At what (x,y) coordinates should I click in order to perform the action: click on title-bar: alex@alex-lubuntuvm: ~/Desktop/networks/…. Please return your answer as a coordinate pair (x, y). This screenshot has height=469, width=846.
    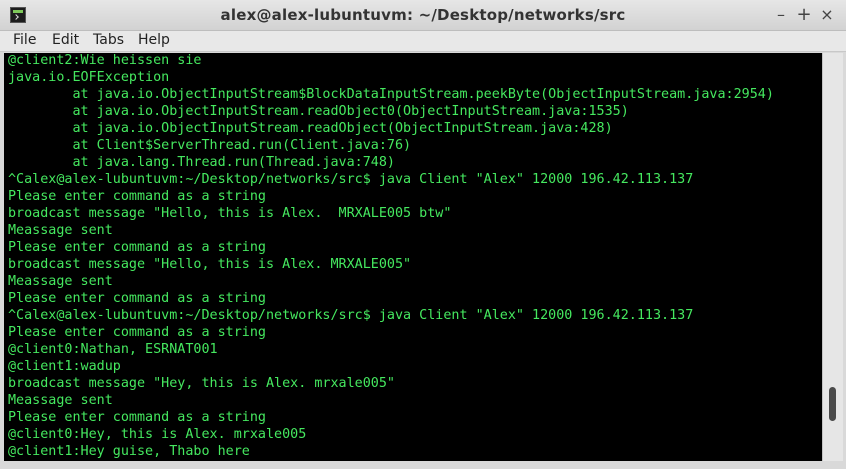
    Looking at the image, I should click on (423, 15).